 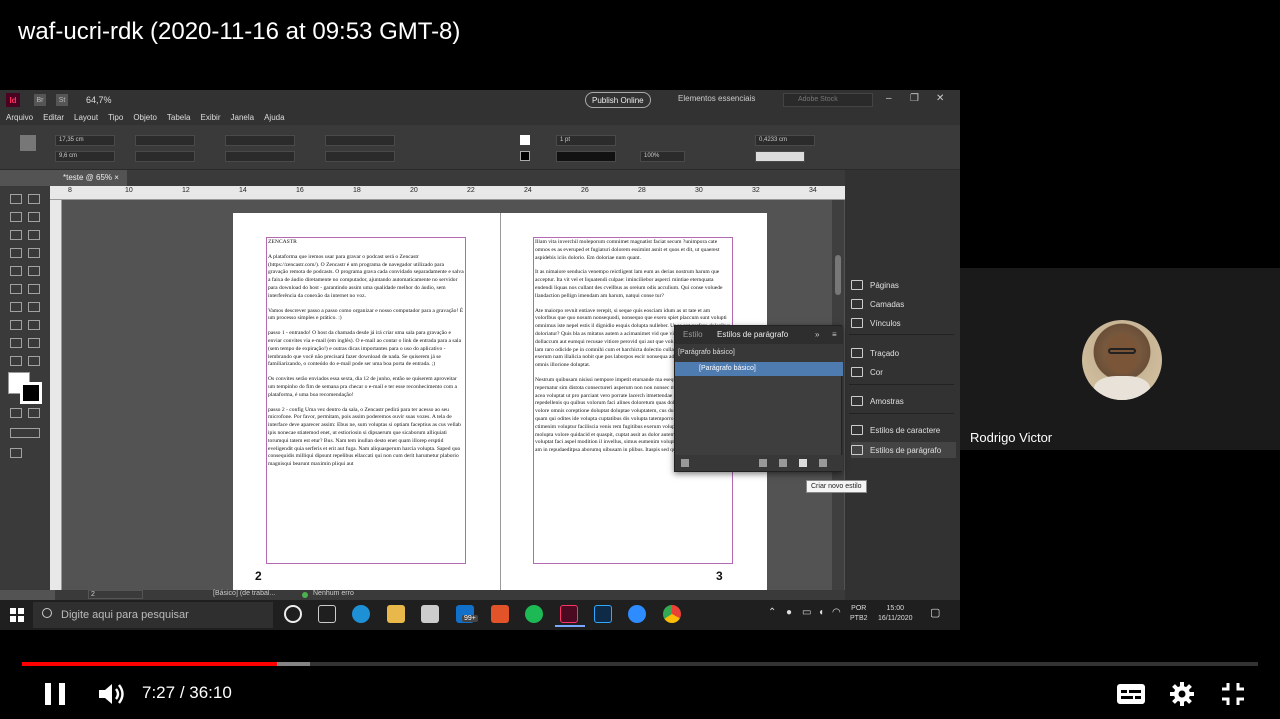 What do you see at coordinates (1131, 694) in the screenshot?
I see `subtitles-icon` at bounding box center [1131, 694].